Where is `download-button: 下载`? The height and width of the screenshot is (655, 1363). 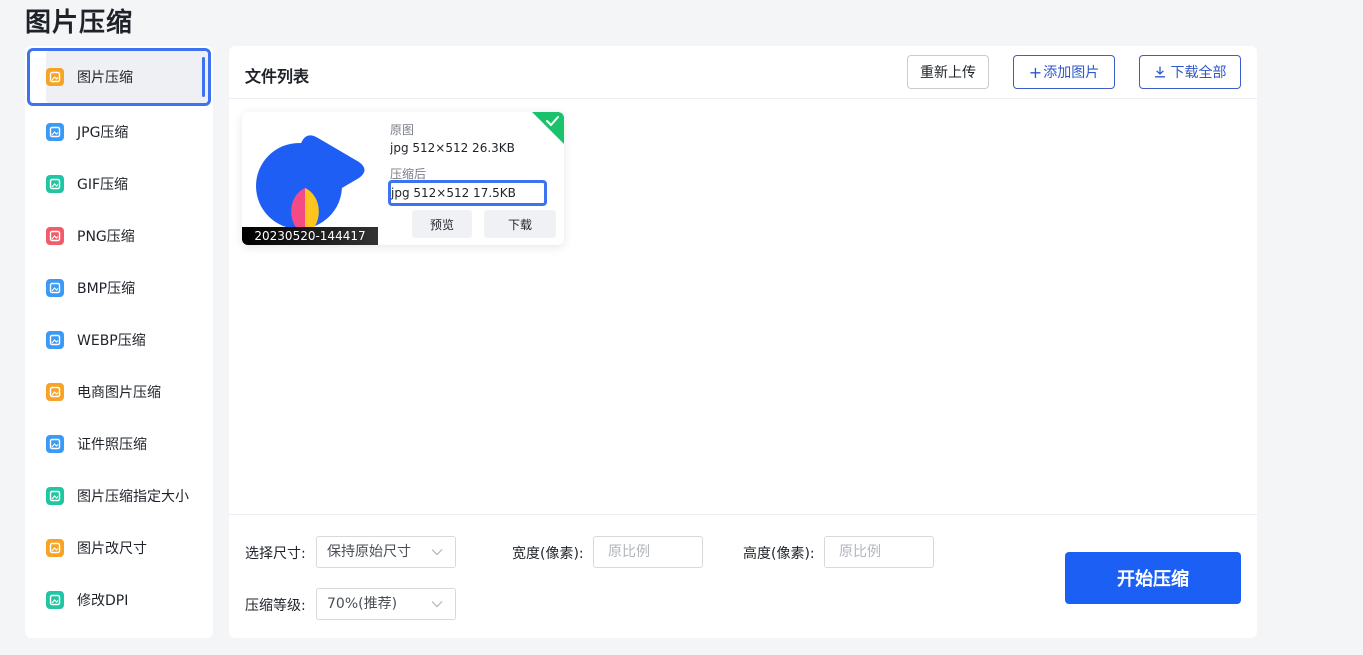
download-button: 下载 is located at coordinates (520, 224).